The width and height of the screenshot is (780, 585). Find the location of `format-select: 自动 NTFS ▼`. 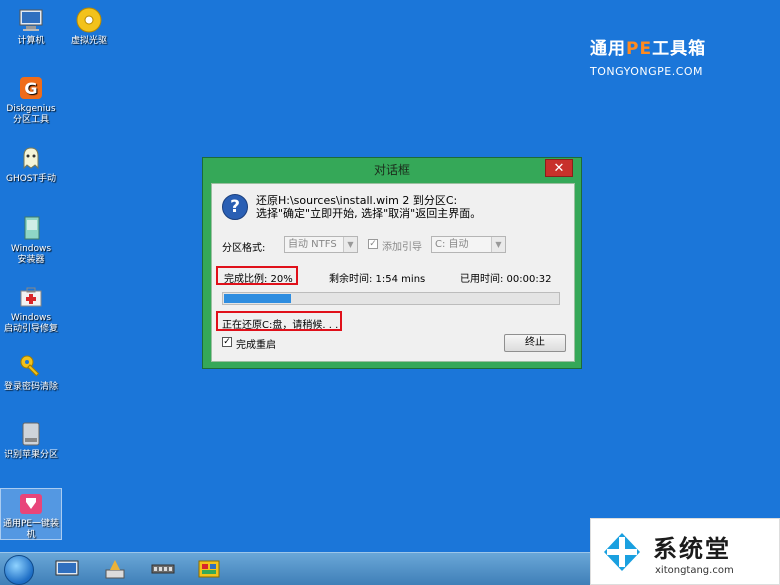

format-select: 自动 NTFS ▼ is located at coordinates (321, 244).